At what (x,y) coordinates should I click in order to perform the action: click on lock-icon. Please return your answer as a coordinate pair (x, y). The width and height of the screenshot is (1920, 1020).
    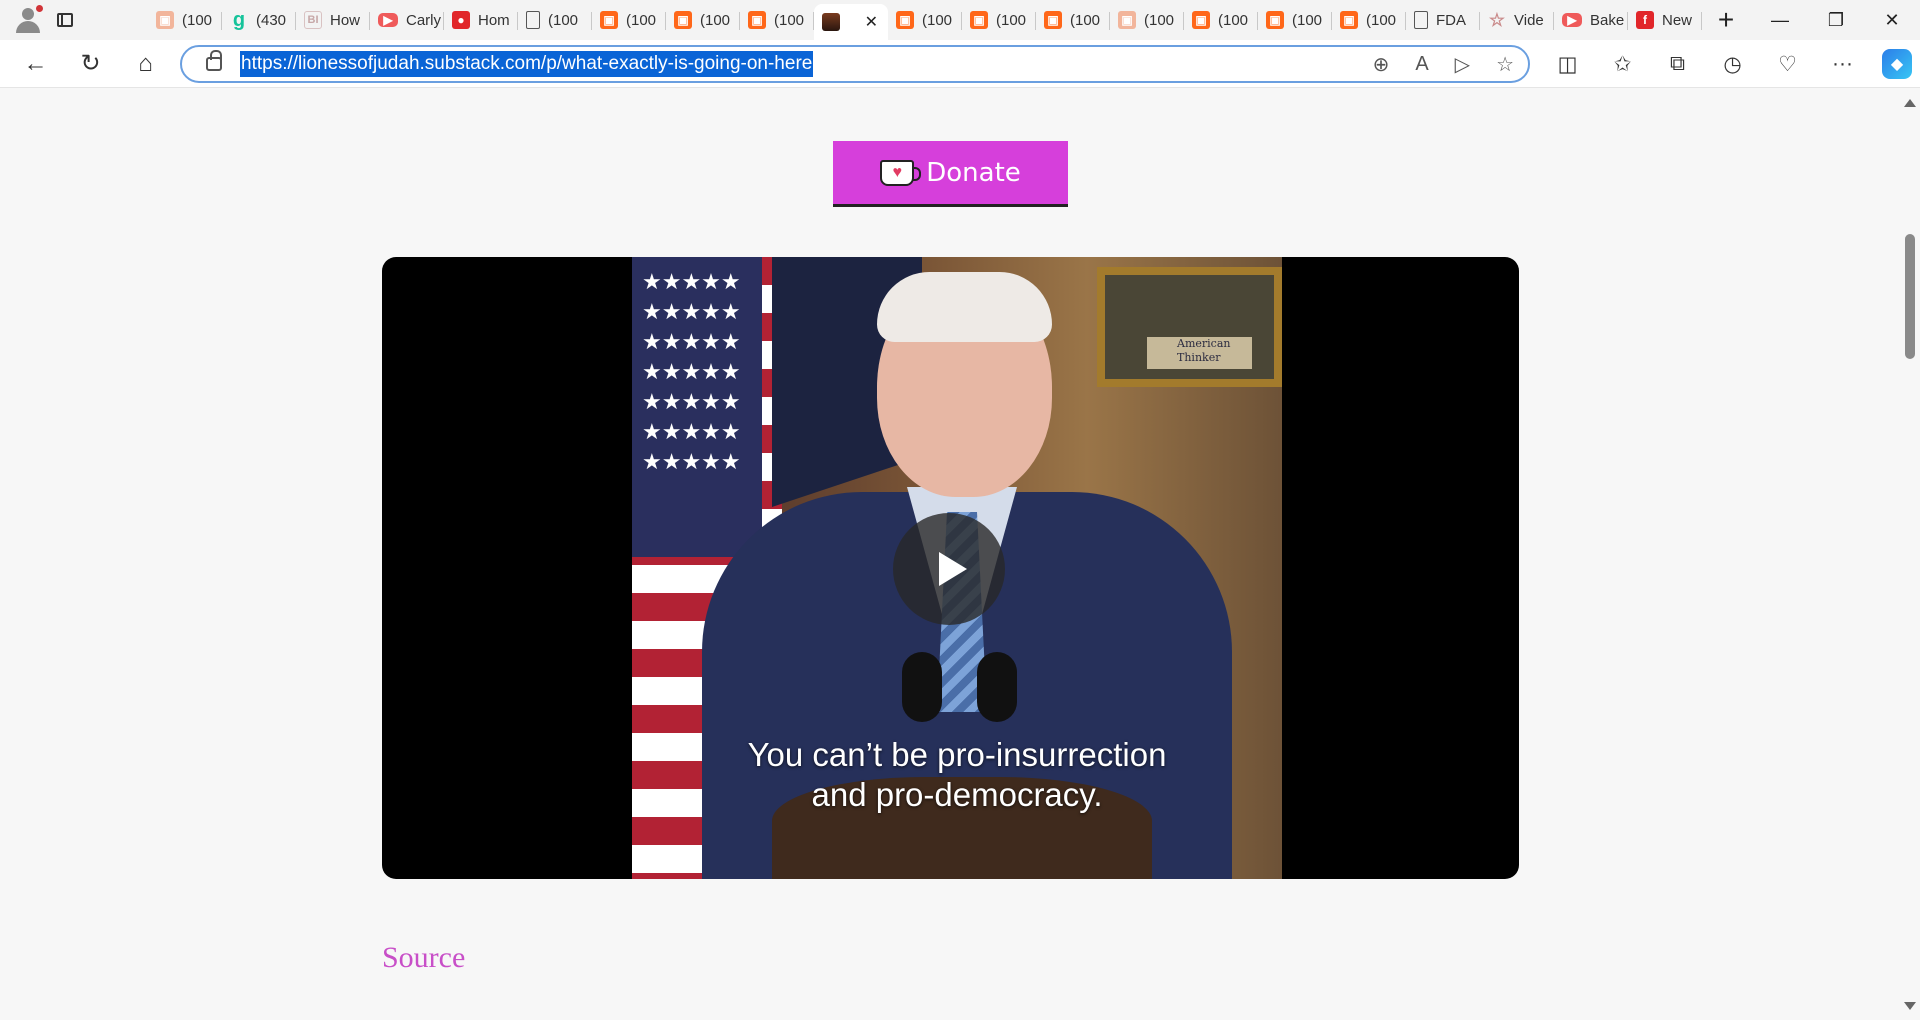
    Looking at the image, I should click on (214, 60).